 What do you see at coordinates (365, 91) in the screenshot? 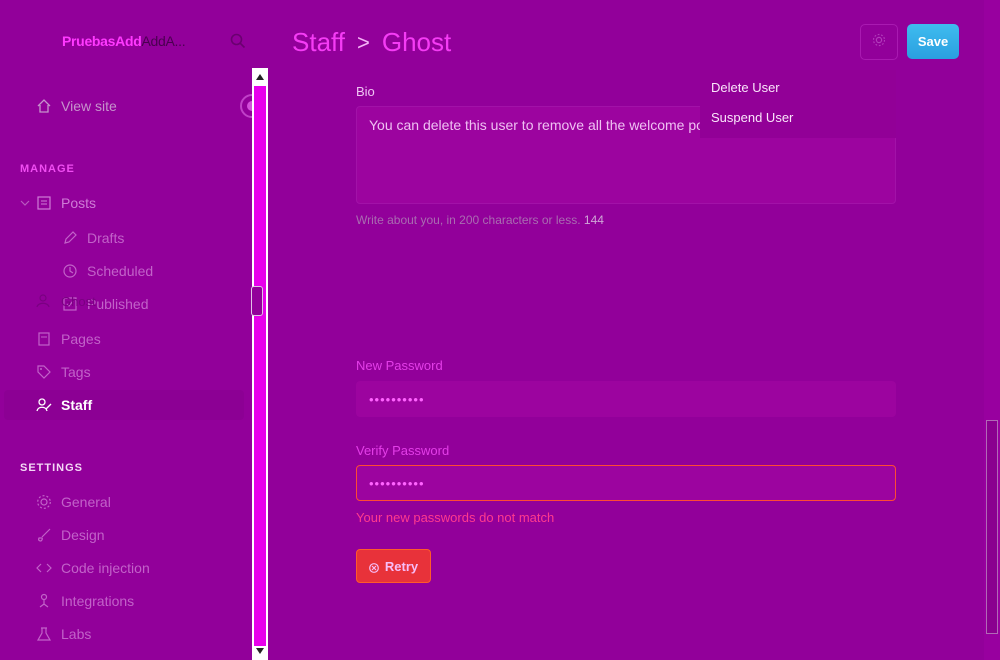
I see `bio-label: Bio` at bounding box center [365, 91].